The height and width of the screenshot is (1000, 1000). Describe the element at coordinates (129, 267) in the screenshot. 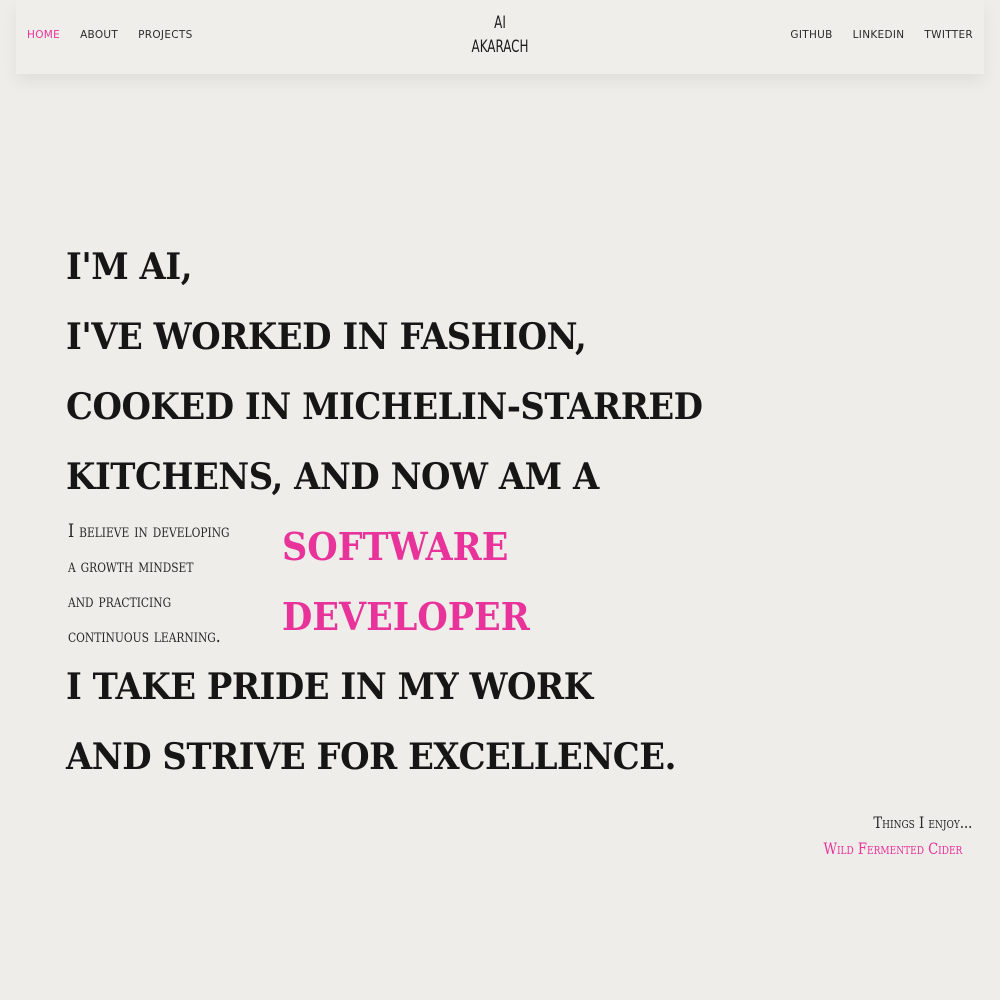

I see `hero-line-greeting: I'M AI,` at that location.